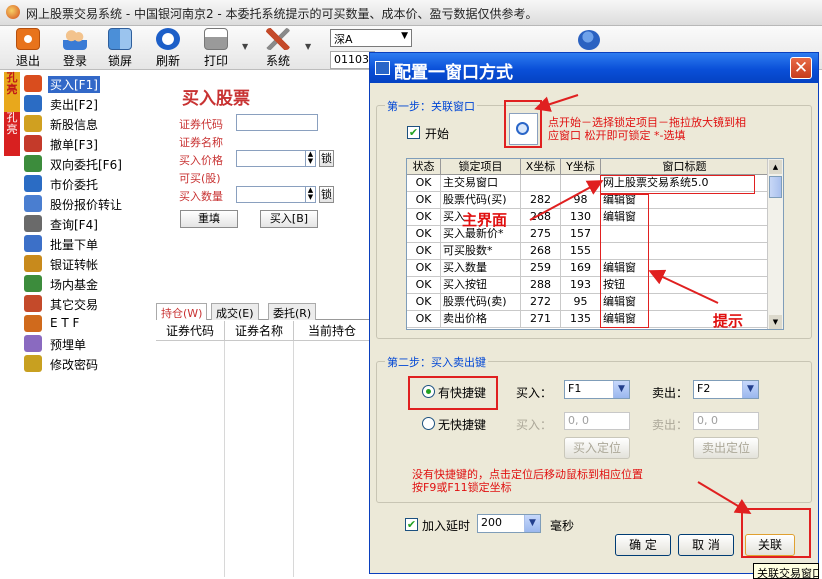  What do you see at coordinates (87, 263) in the screenshot?
I see `nav-item-9: 银证转帐` at bounding box center [87, 263].